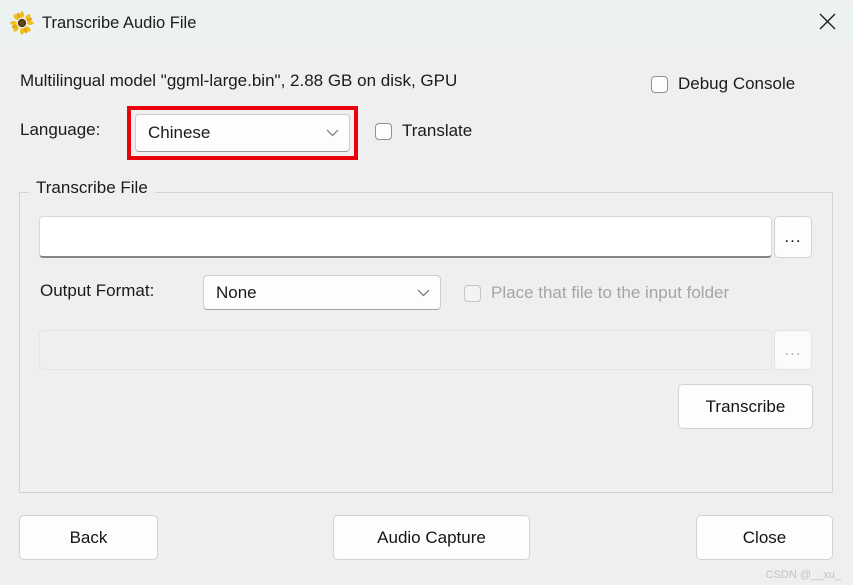  Describe the element at coordinates (179, 132) in the screenshot. I see `language-dropdown-value: Chinese` at that location.